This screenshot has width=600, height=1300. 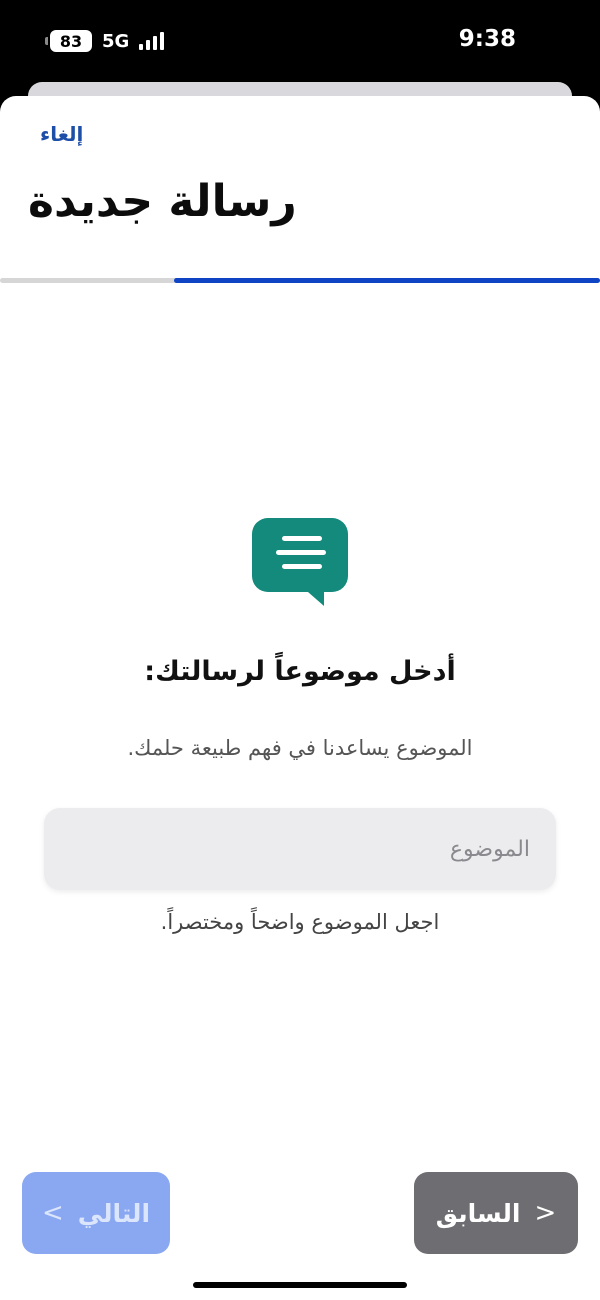 I want to click on subject-prompt: أدخل موضوعاً لرسالتك:, so click(x=300, y=671).